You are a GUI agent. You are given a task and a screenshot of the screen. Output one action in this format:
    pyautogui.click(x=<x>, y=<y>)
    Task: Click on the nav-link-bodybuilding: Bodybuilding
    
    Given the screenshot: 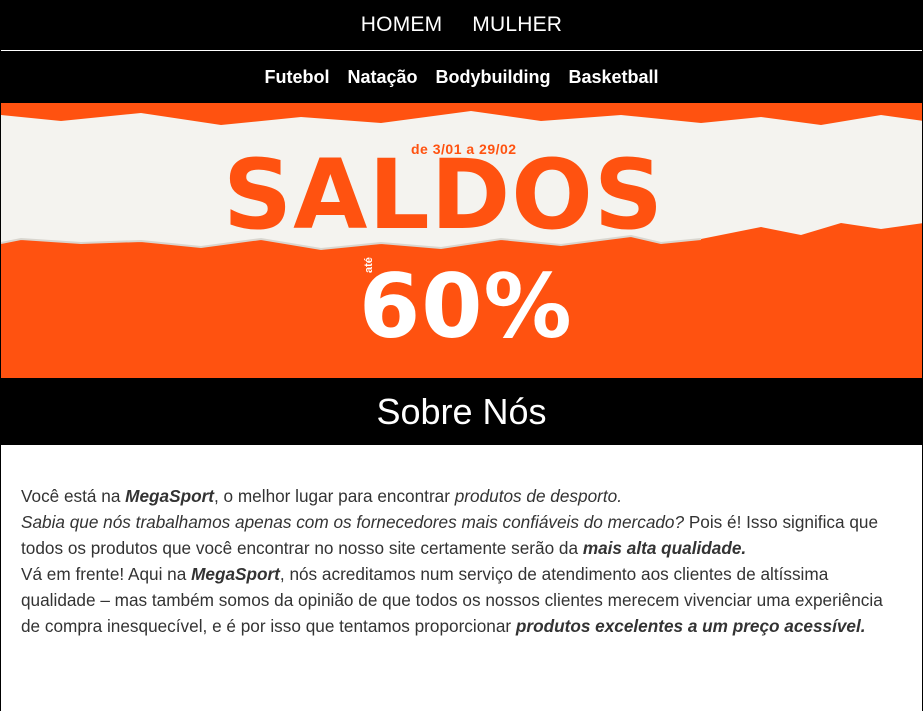 What is the action you would take?
    pyautogui.click(x=493, y=77)
    